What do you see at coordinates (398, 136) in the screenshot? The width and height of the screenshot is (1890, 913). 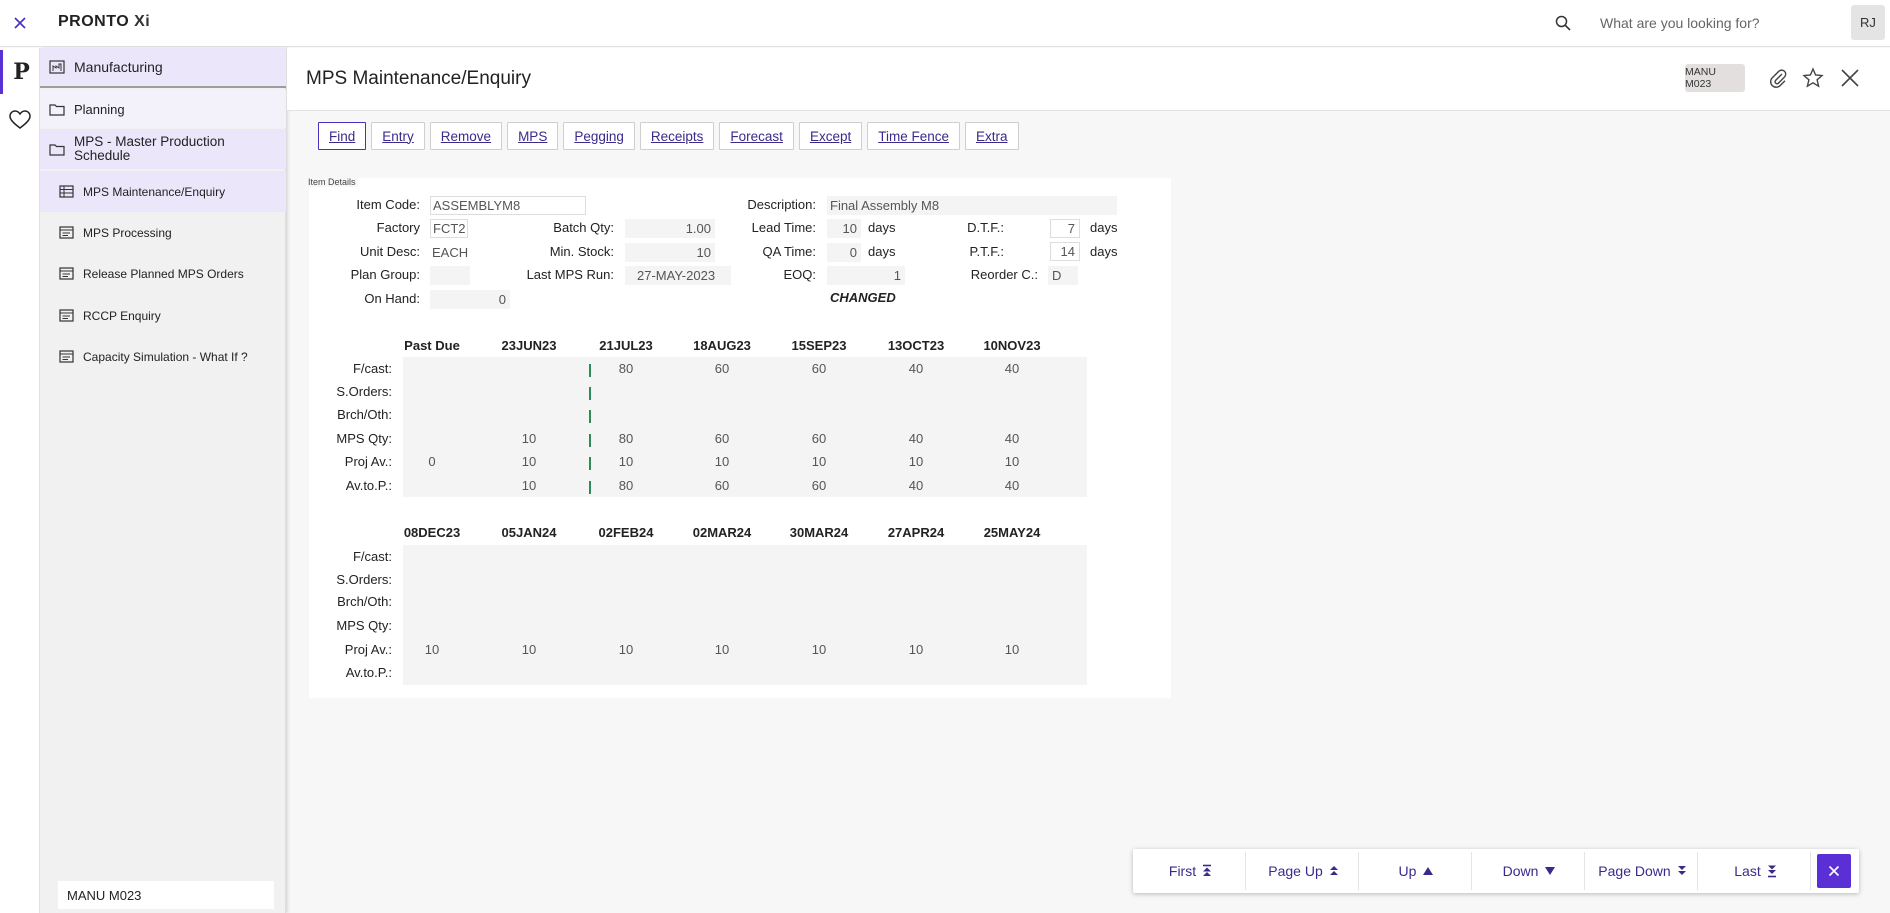 I see `entry-button: Entry` at bounding box center [398, 136].